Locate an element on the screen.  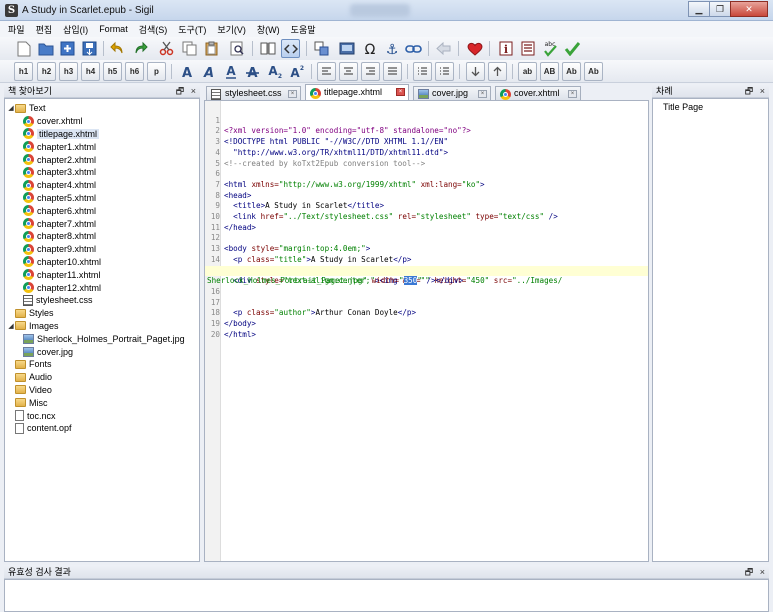
tree-file: chapter10.xhtml is located at coordinates (102, 262).